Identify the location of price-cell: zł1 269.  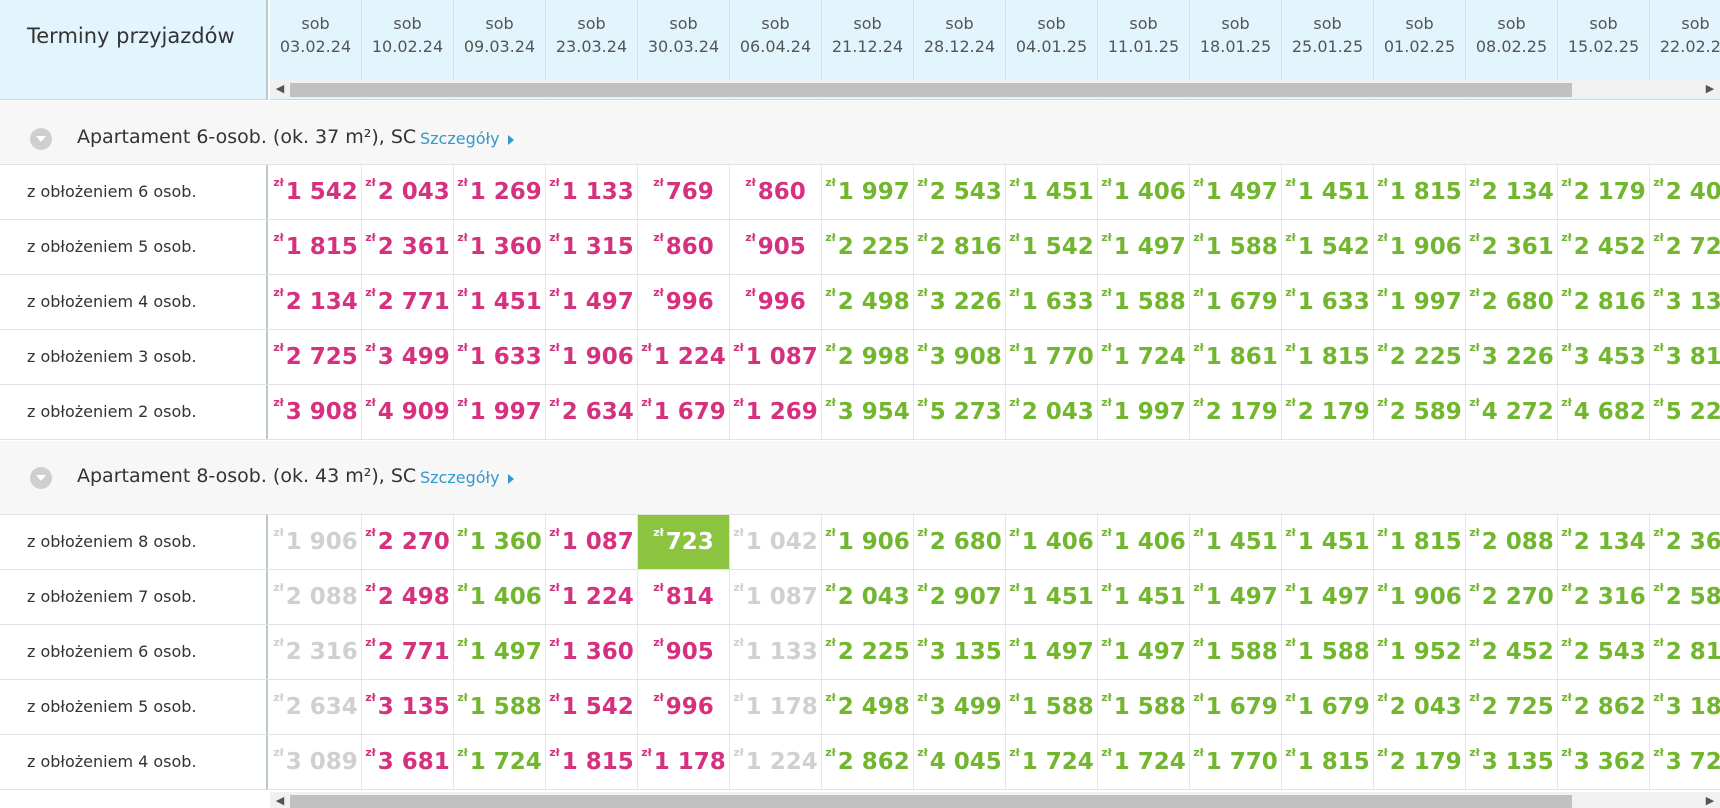
(500, 192).